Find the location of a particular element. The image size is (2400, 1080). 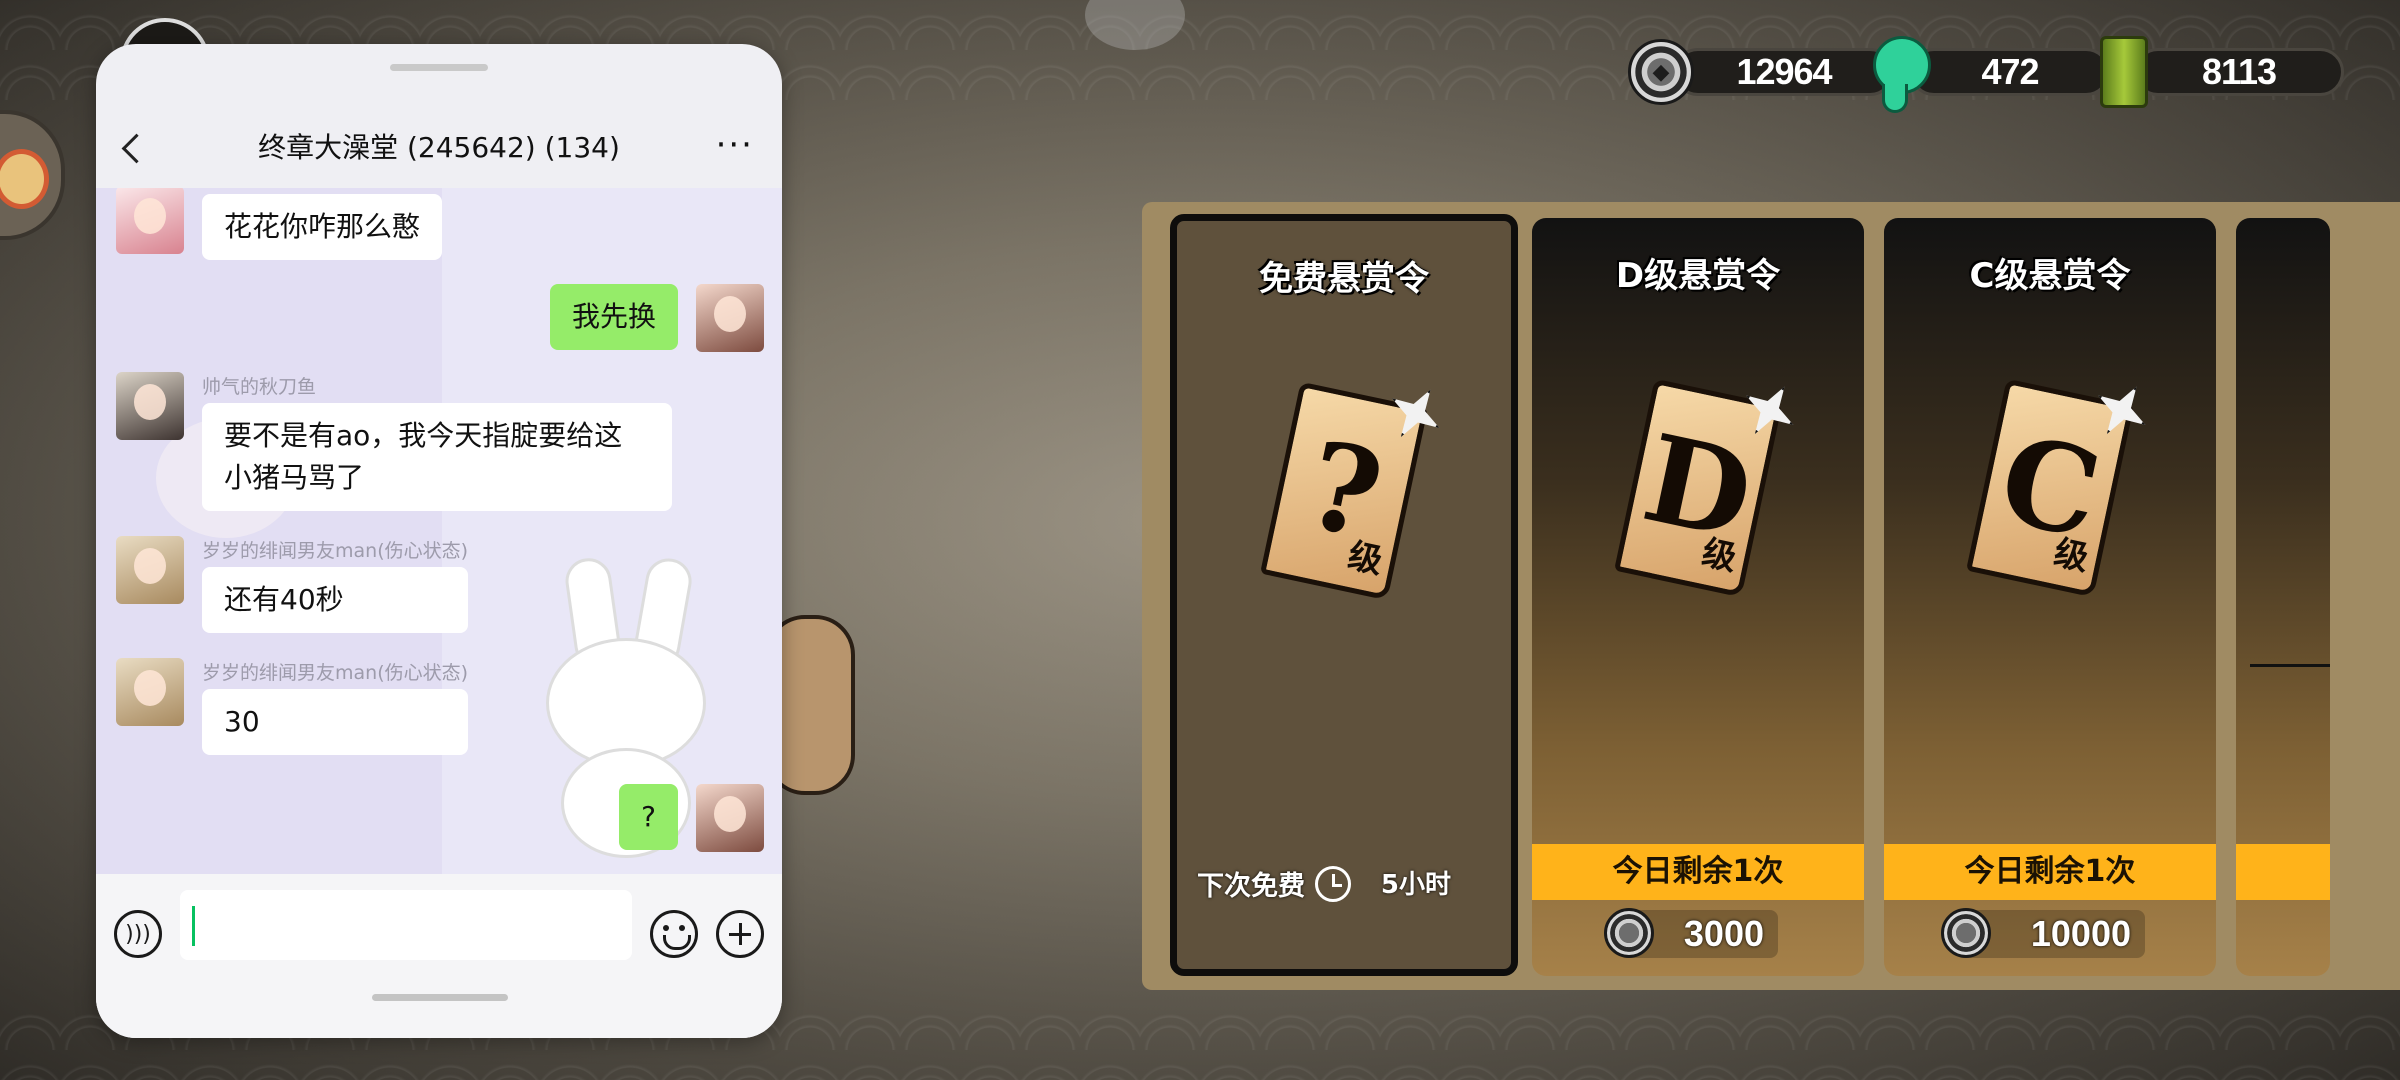

c-grade-bounty-card: C级悬赏令 C 级 今日剩余1次 10000 is located at coordinates (2050, 597).